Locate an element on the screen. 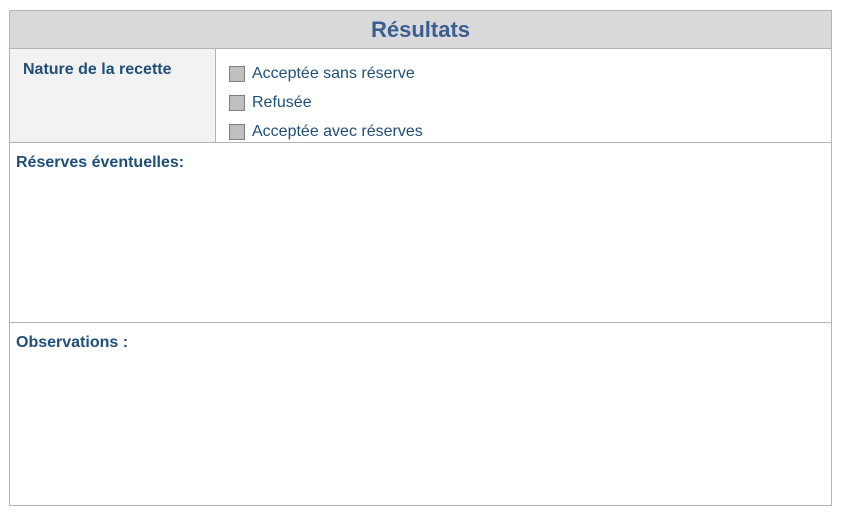 This screenshot has width=843, height=515. checkbox-refused is located at coordinates (237, 102).